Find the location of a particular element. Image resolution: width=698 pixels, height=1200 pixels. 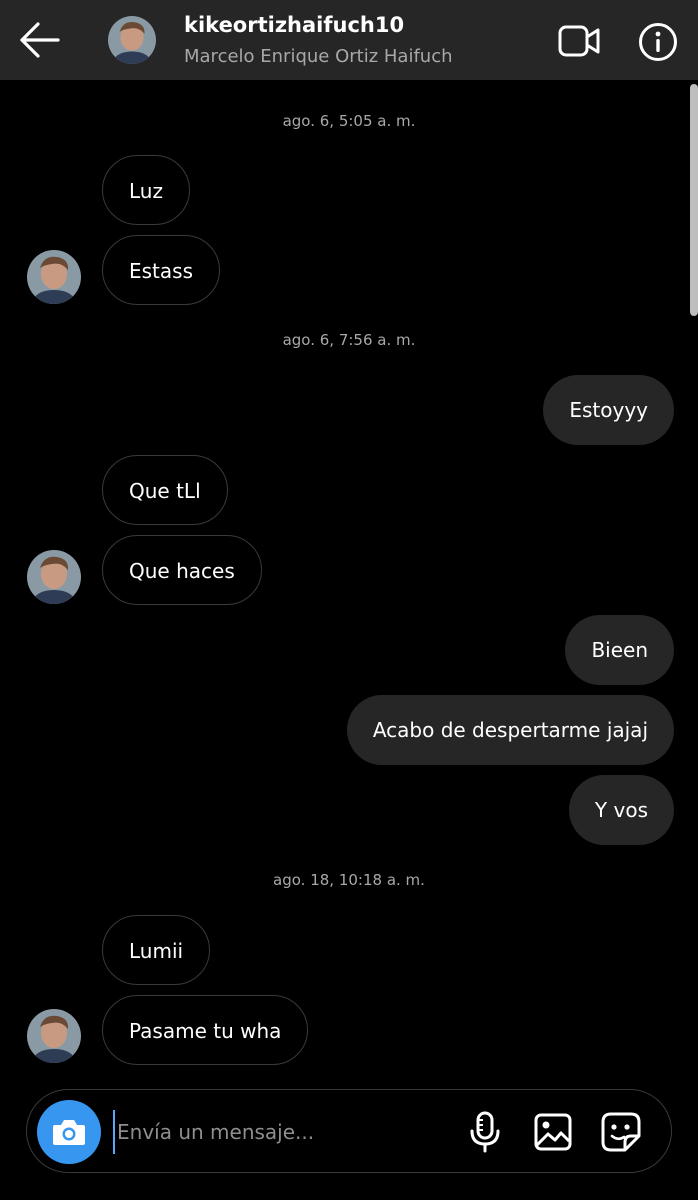

timestamp: ago. 6, 7:56 a. m. is located at coordinates (349, 340).